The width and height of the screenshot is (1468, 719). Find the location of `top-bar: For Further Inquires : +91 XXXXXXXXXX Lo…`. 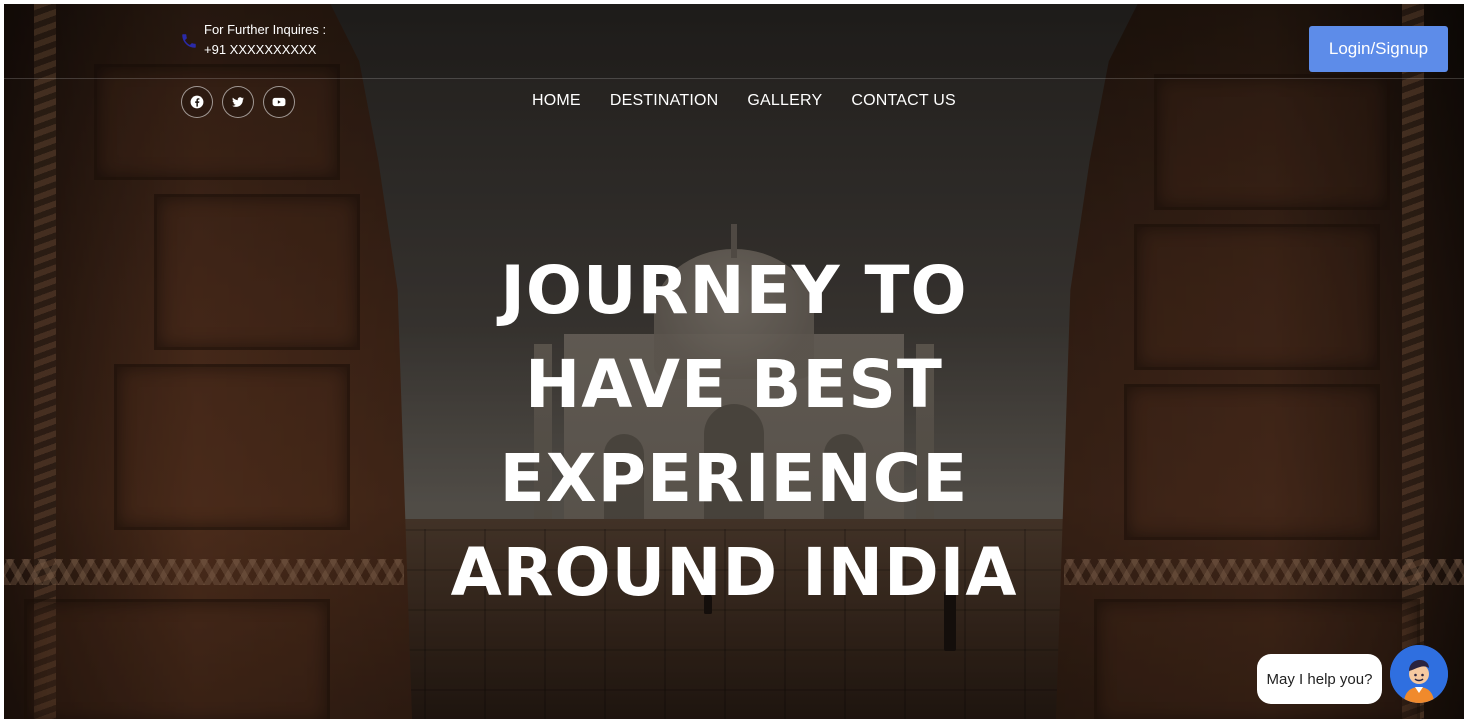

top-bar: For Further Inquires : +91 XXXXXXXXXX Lo… is located at coordinates (734, 41).